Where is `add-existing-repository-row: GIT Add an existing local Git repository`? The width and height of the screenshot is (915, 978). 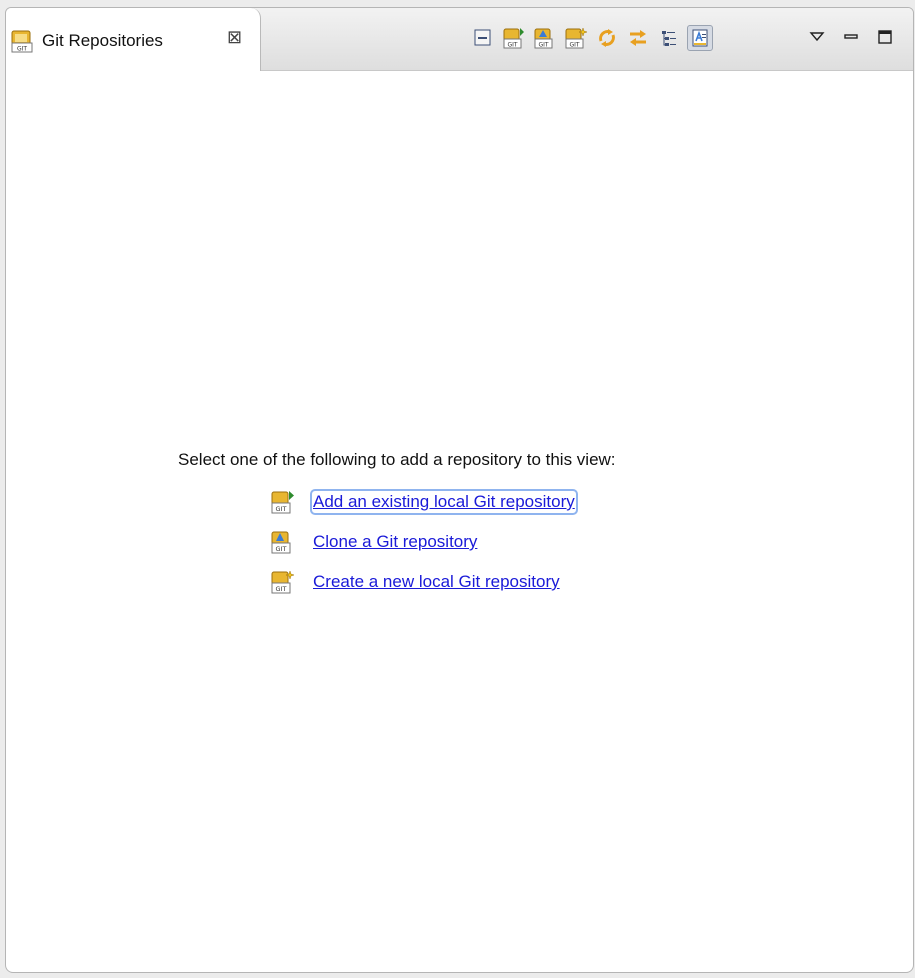
add-existing-repository-row: GIT Add an existing local Git repository is located at coordinates (424, 502).